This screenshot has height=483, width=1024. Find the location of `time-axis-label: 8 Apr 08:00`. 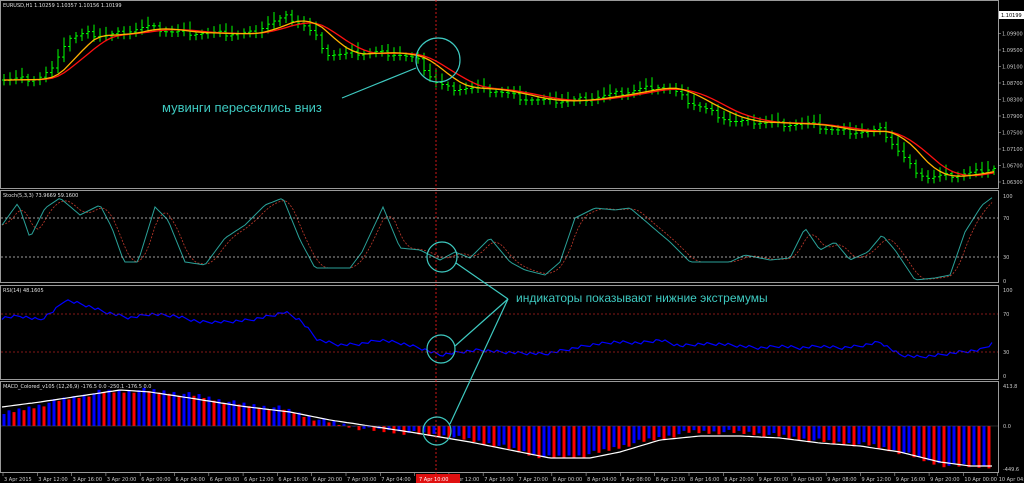

time-axis-label: 8 Apr 08:00 is located at coordinates (635, 480).